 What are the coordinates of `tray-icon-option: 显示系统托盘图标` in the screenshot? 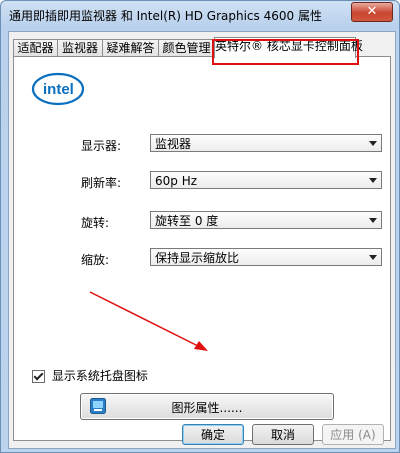 It's located at (90, 375).